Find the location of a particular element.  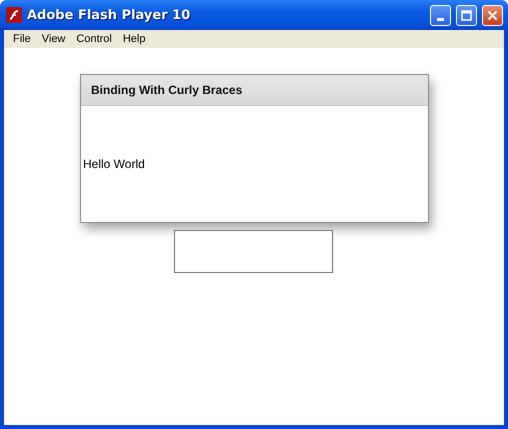

close-button is located at coordinates (492, 15).